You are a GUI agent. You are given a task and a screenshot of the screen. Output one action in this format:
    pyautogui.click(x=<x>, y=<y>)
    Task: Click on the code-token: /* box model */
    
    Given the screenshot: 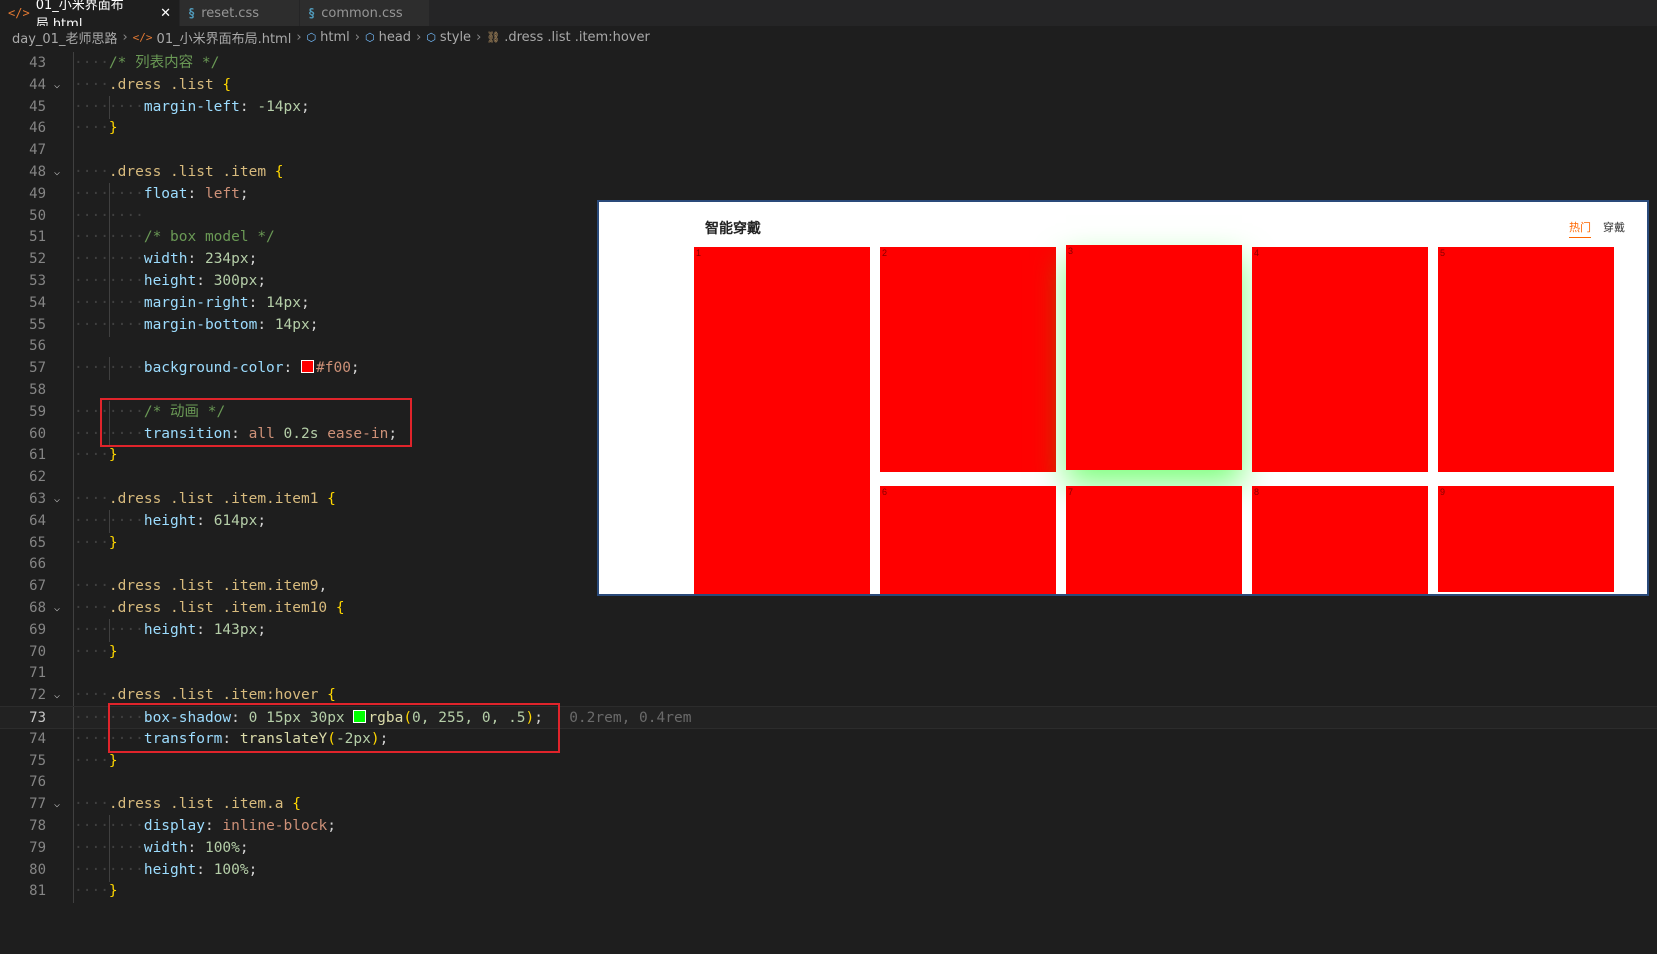 What is the action you would take?
    pyautogui.click(x=209, y=237)
    